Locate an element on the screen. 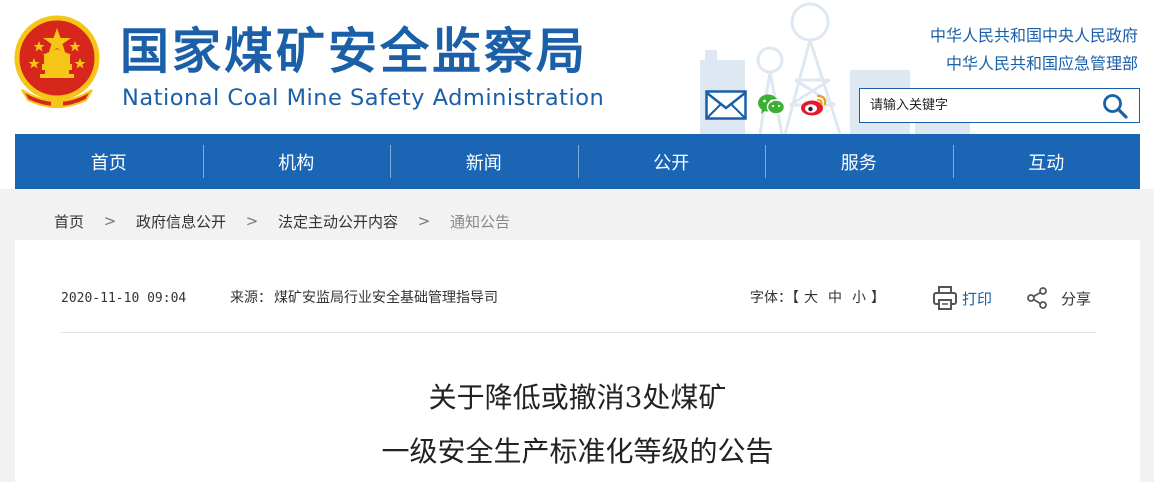 The image size is (1154, 482). share-label: 分享 is located at coordinates (1076, 298).